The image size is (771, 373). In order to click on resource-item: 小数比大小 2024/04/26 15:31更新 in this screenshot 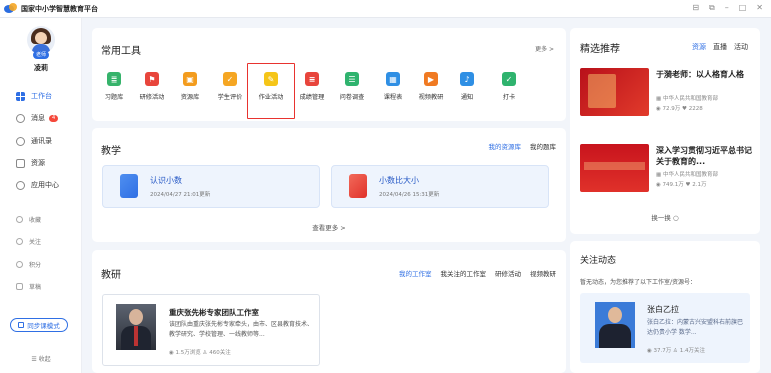, I will do `click(440, 186)`.